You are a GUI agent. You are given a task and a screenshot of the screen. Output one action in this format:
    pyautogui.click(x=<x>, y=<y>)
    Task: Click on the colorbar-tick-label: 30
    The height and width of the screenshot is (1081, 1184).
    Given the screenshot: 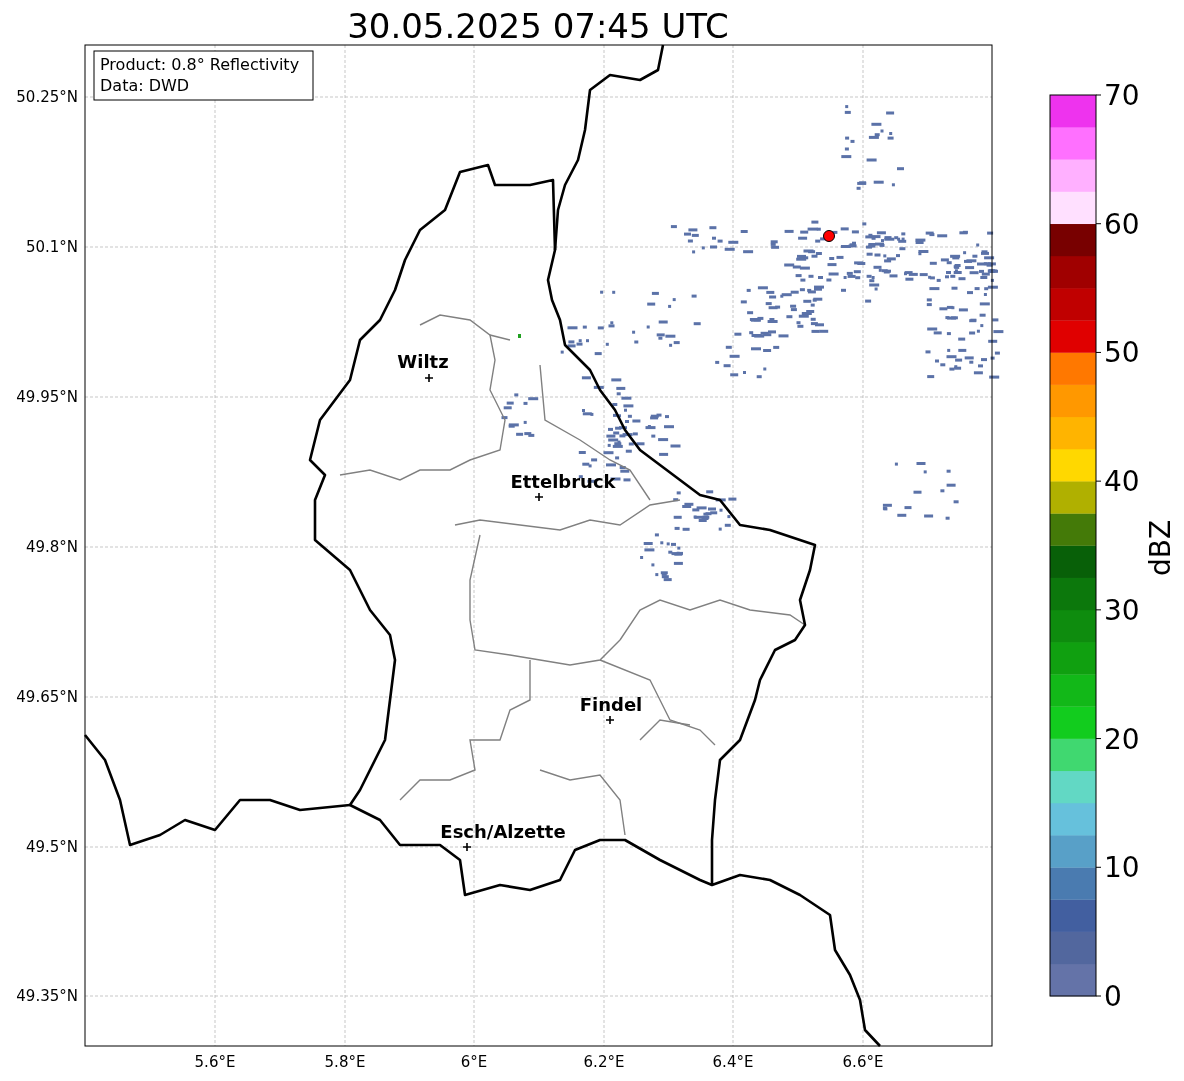 What is the action you would take?
    pyautogui.click(x=1122, y=610)
    